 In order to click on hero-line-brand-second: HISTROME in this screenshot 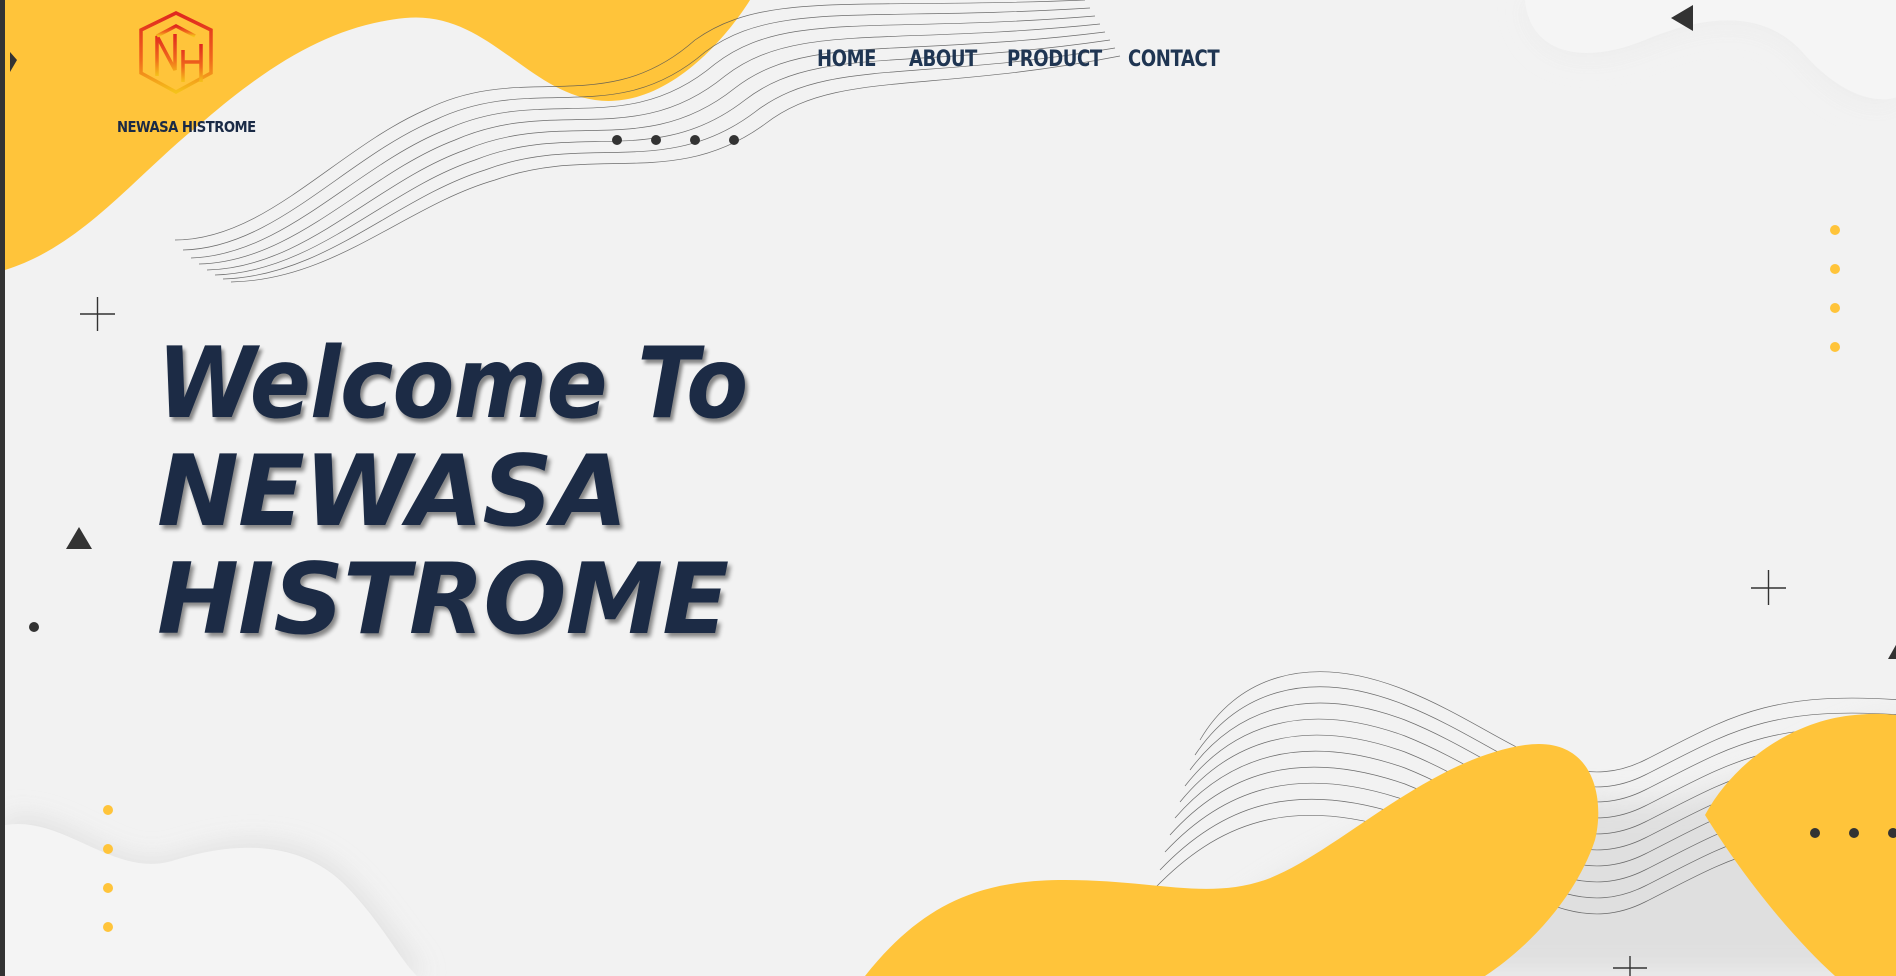, I will do `click(443, 600)`.